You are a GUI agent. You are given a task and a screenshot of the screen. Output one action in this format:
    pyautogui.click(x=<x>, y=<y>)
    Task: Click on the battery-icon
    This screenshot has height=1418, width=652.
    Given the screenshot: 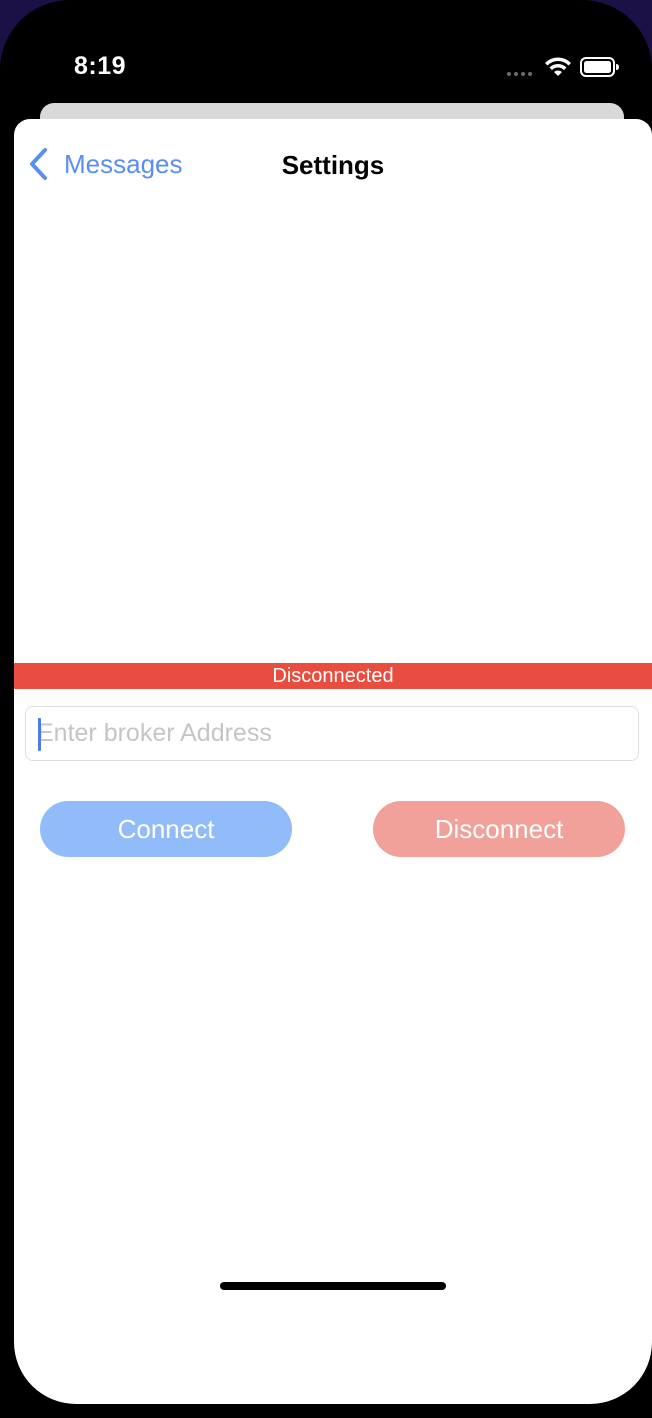 What is the action you would take?
    pyautogui.click(x=599, y=67)
    